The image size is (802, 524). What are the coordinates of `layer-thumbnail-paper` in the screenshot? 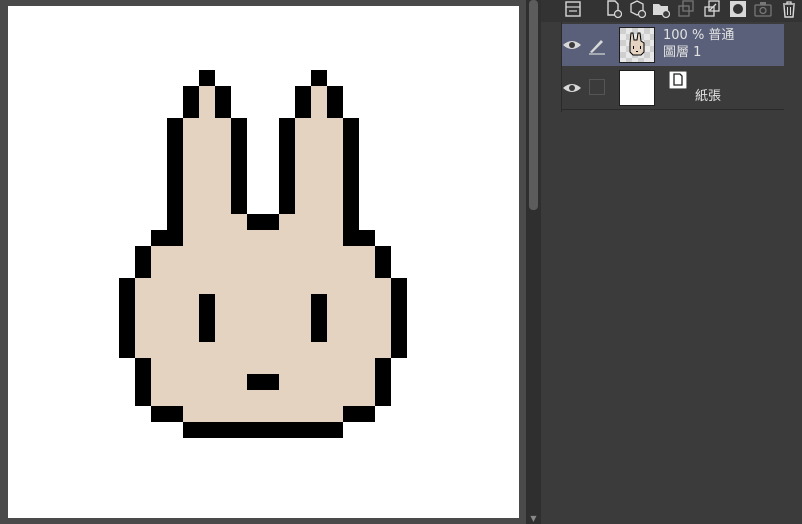 It's located at (637, 88).